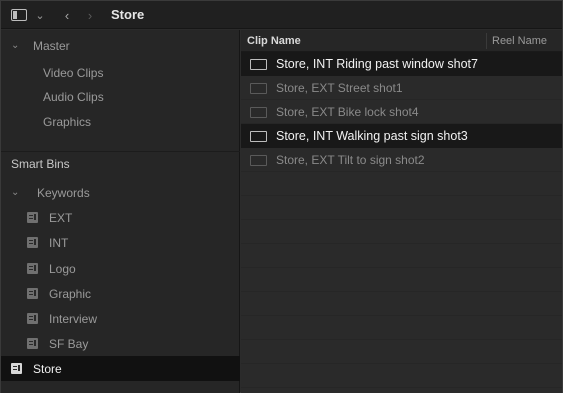  Describe the element at coordinates (47, 368) in the screenshot. I see `smart-bin-label: Store` at that location.